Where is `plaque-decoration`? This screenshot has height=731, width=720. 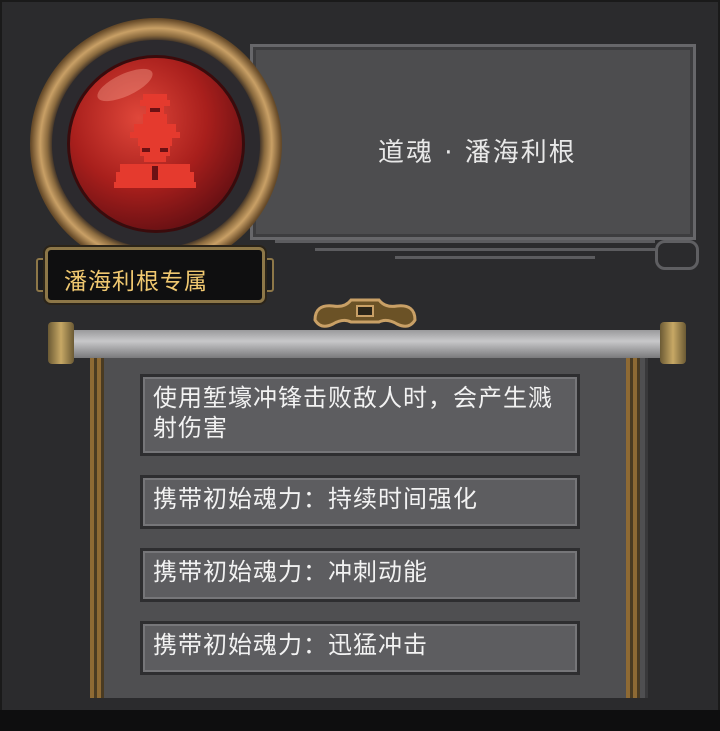 plaque-decoration is located at coordinates (485, 249).